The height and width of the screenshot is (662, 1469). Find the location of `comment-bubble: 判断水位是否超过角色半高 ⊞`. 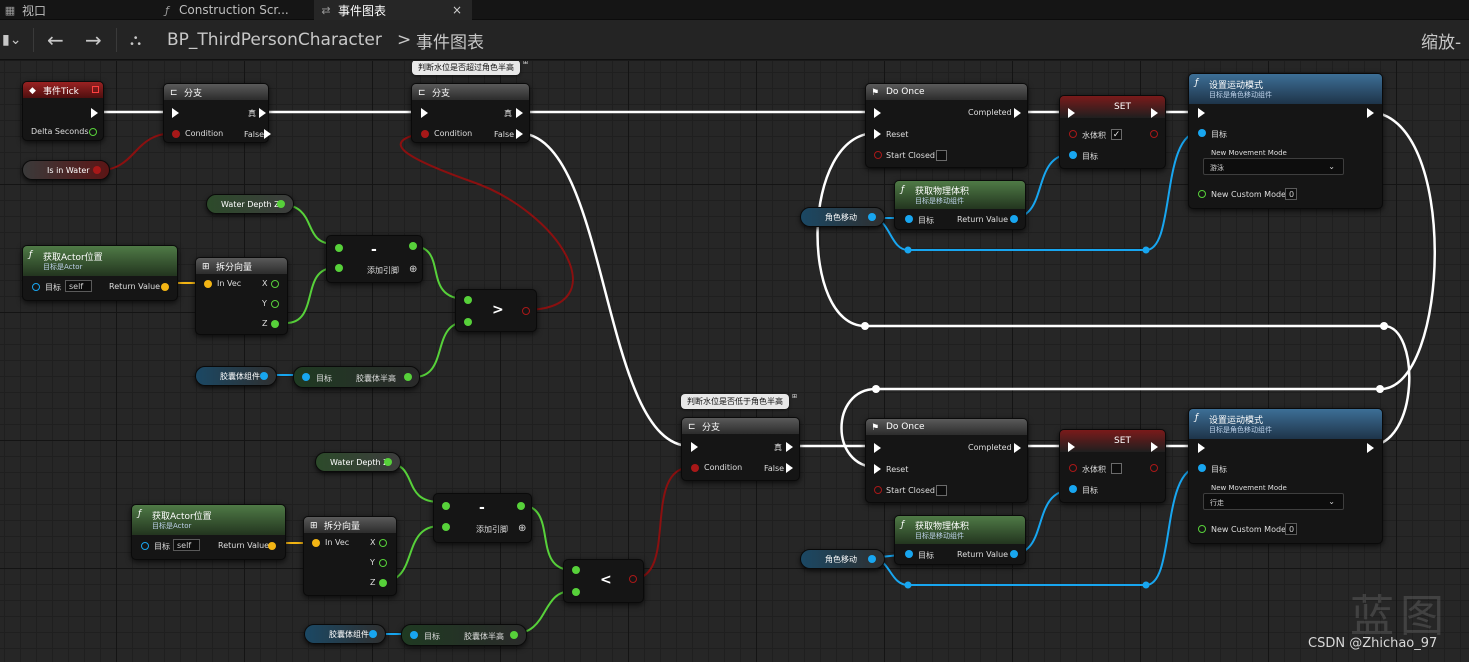

comment-bubble: 判断水位是否超过角色半高 ⊞ is located at coordinates (470, 68).